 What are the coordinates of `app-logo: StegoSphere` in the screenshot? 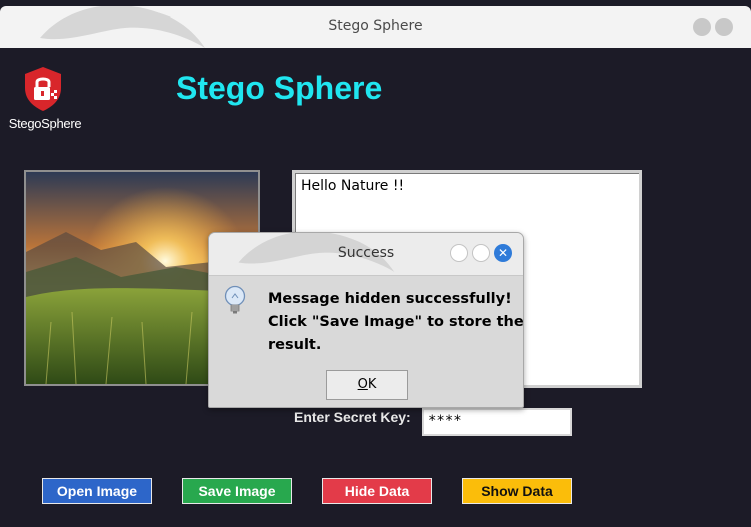 It's located at (45, 99).